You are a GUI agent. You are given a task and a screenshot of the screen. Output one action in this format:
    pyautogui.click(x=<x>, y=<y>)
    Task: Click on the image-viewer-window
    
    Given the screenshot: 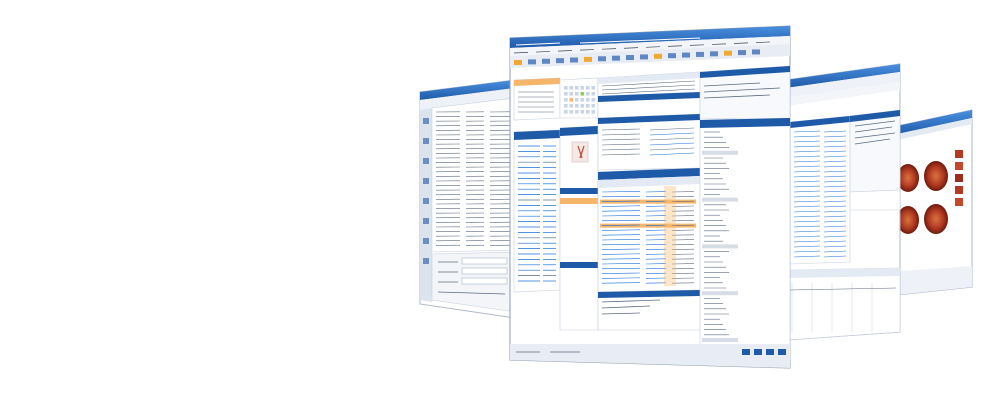 What is the action you would take?
    pyautogui.click(x=930, y=203)
    